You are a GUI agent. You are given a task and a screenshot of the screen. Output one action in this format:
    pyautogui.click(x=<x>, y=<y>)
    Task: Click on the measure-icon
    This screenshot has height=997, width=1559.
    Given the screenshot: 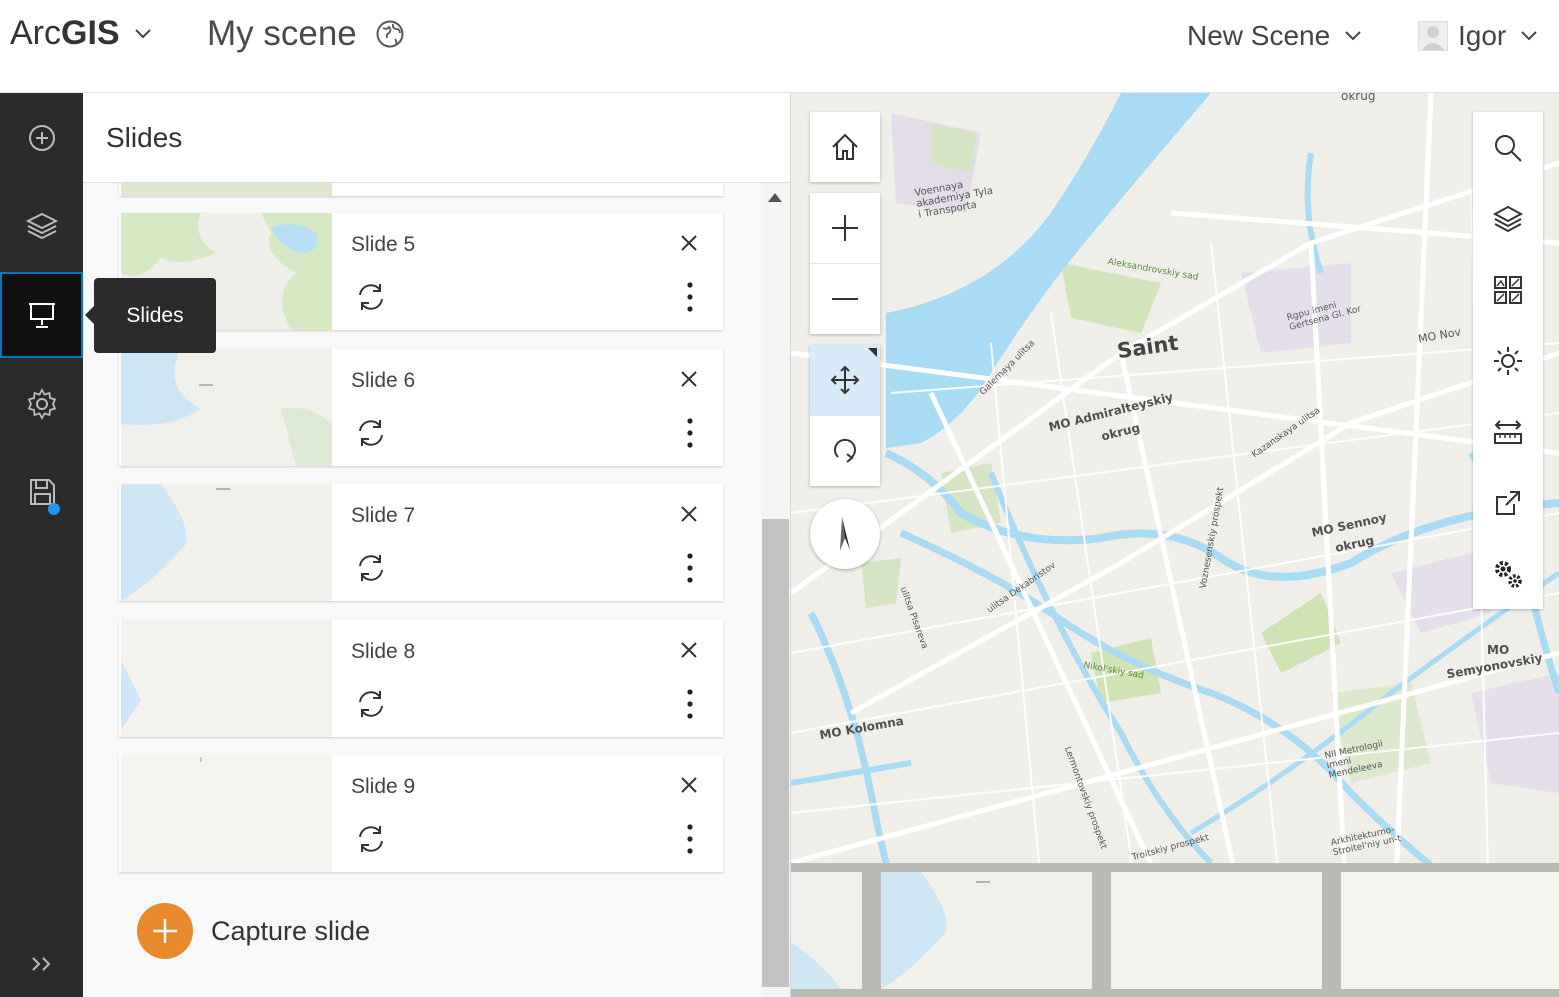 What is the action you would take?
    pyautogui.click(x=1508, y=432)
    